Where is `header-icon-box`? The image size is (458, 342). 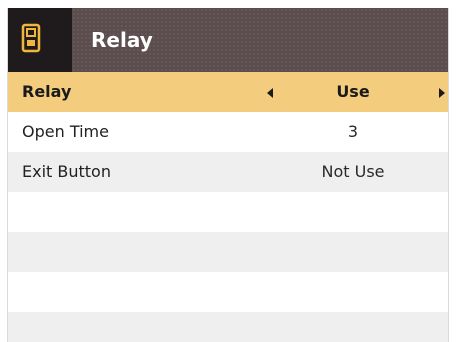
header-icon-box is located at coordinates (40, 40).